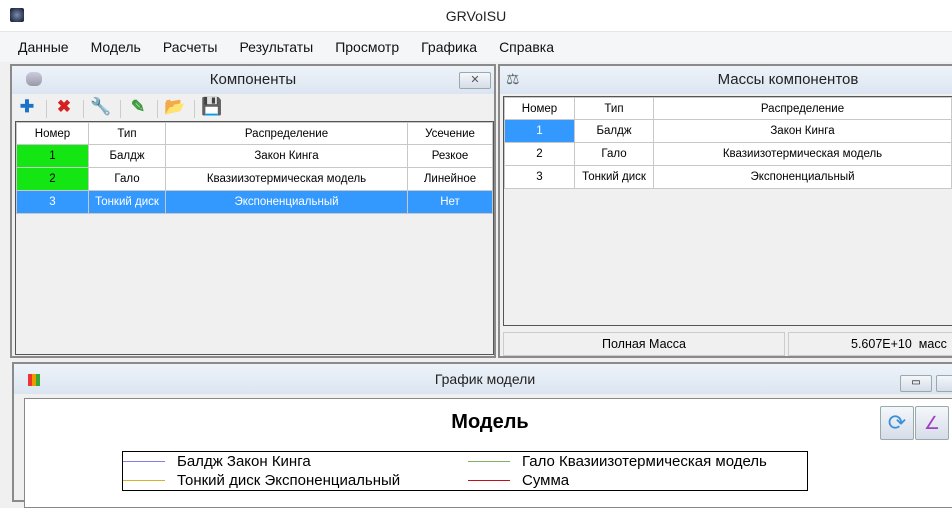 Image resolution: width=952 pixels, height=508 pixels. I want to click on menu-results: Результаты, so click(276, 47).